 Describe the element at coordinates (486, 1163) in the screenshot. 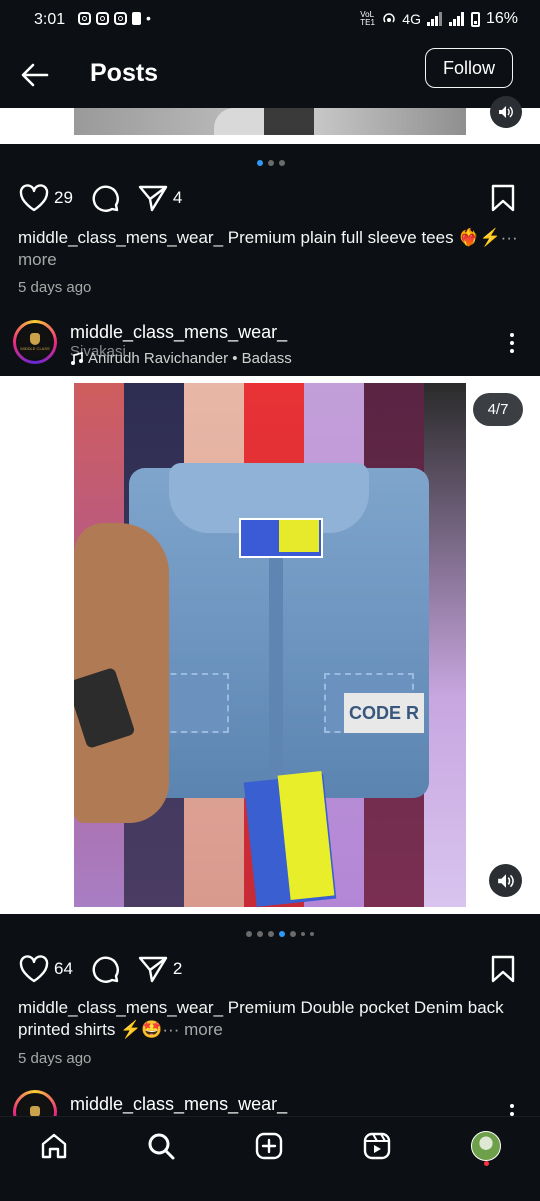

I see `notification-dot` at that location.